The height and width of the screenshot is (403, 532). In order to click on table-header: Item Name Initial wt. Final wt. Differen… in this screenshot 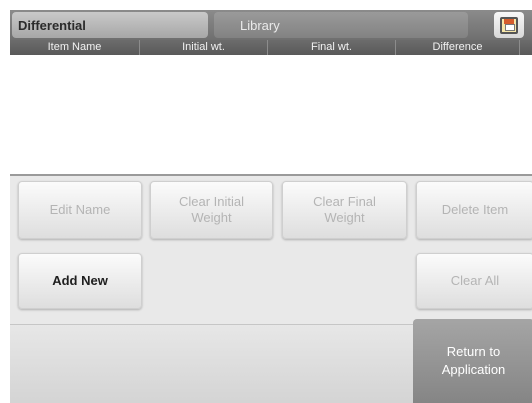, I will do `click(271, 47)`.